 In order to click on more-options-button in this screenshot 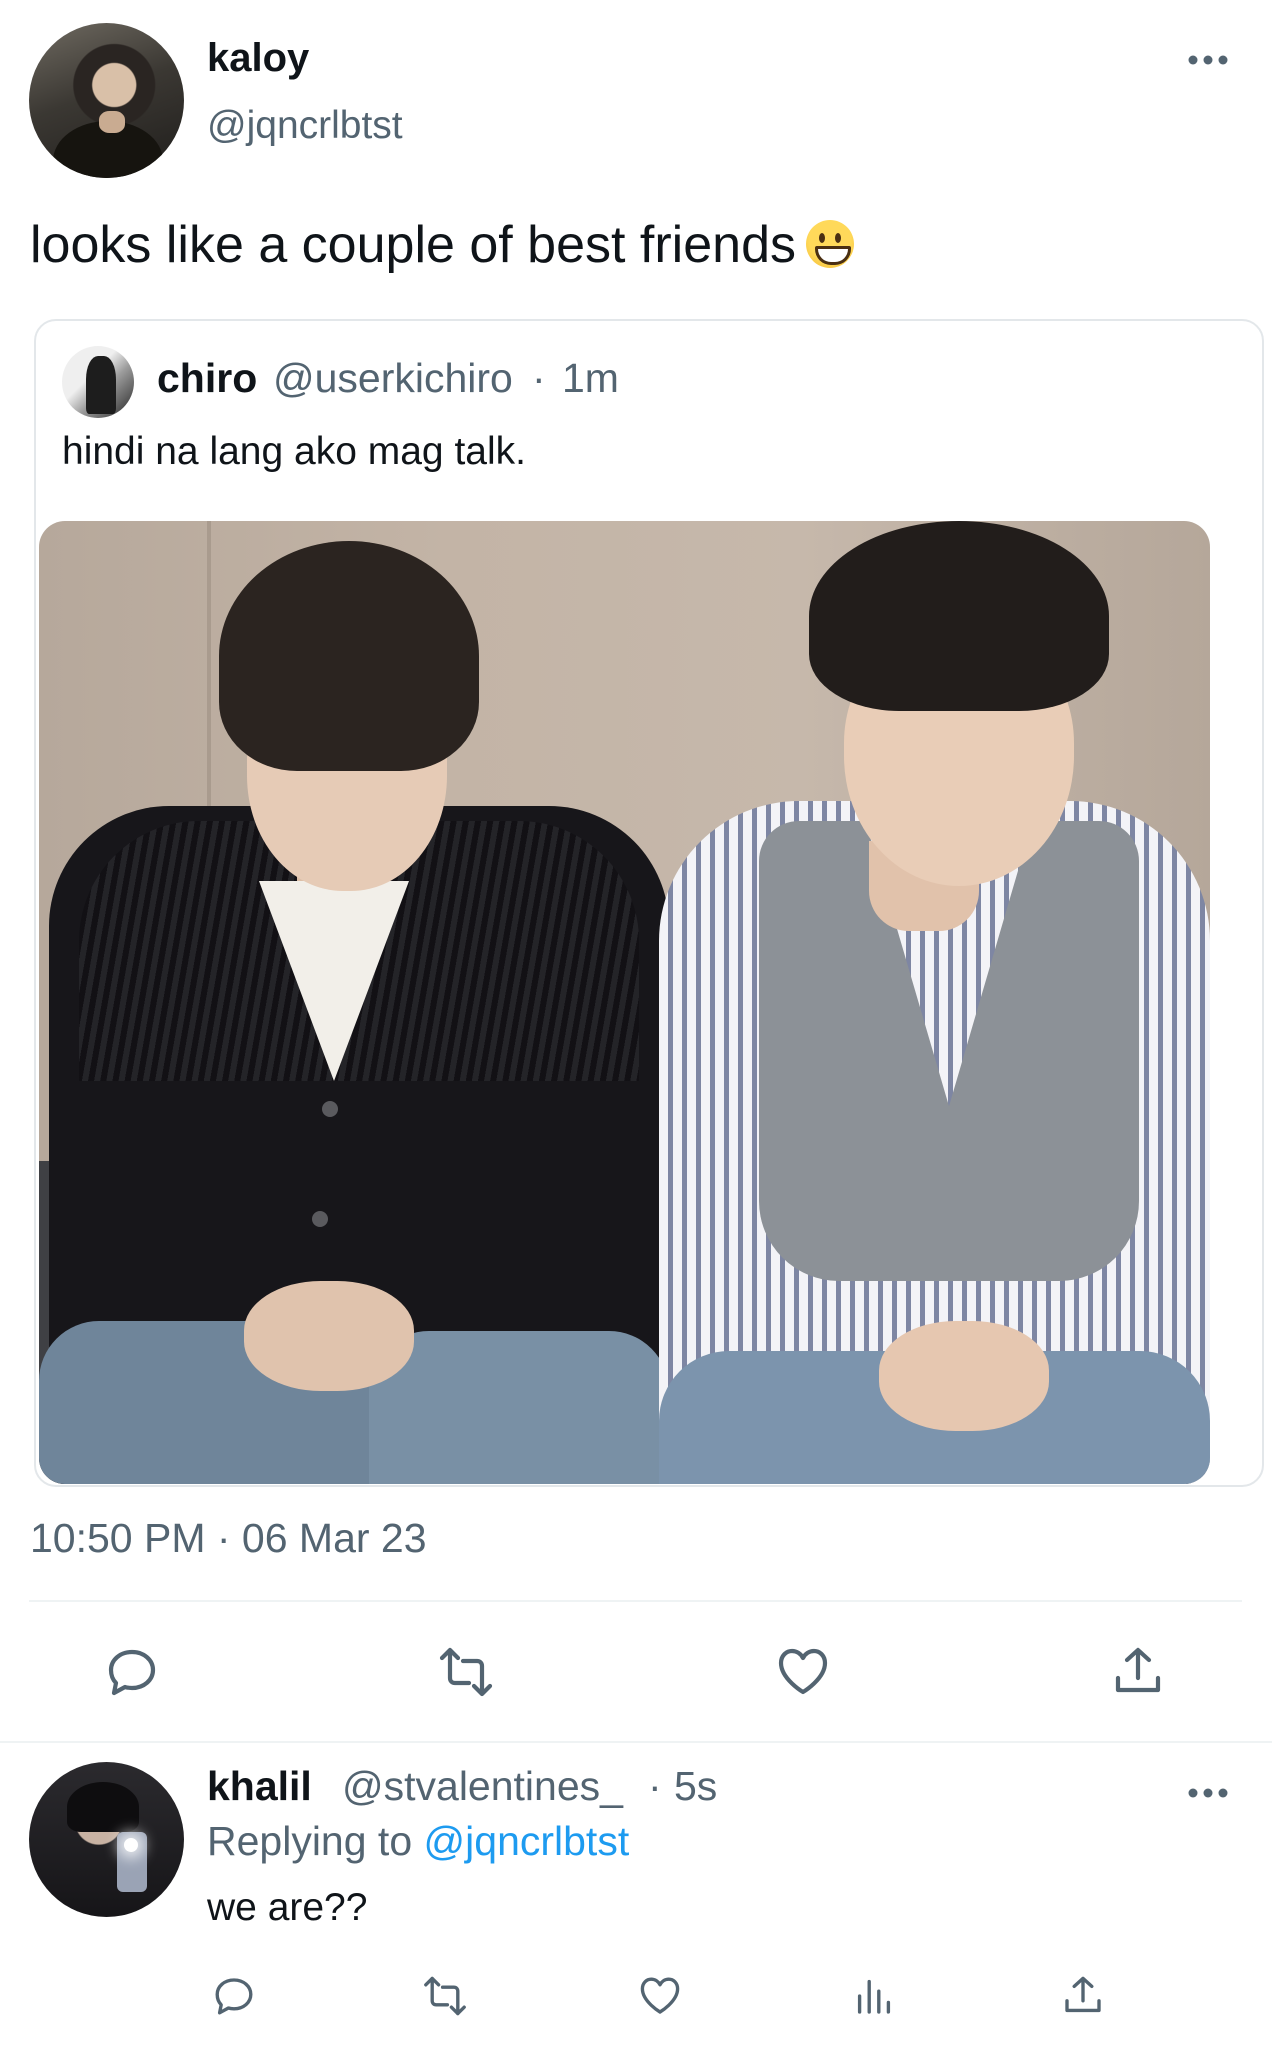, I will do `click(1208, 60)`.